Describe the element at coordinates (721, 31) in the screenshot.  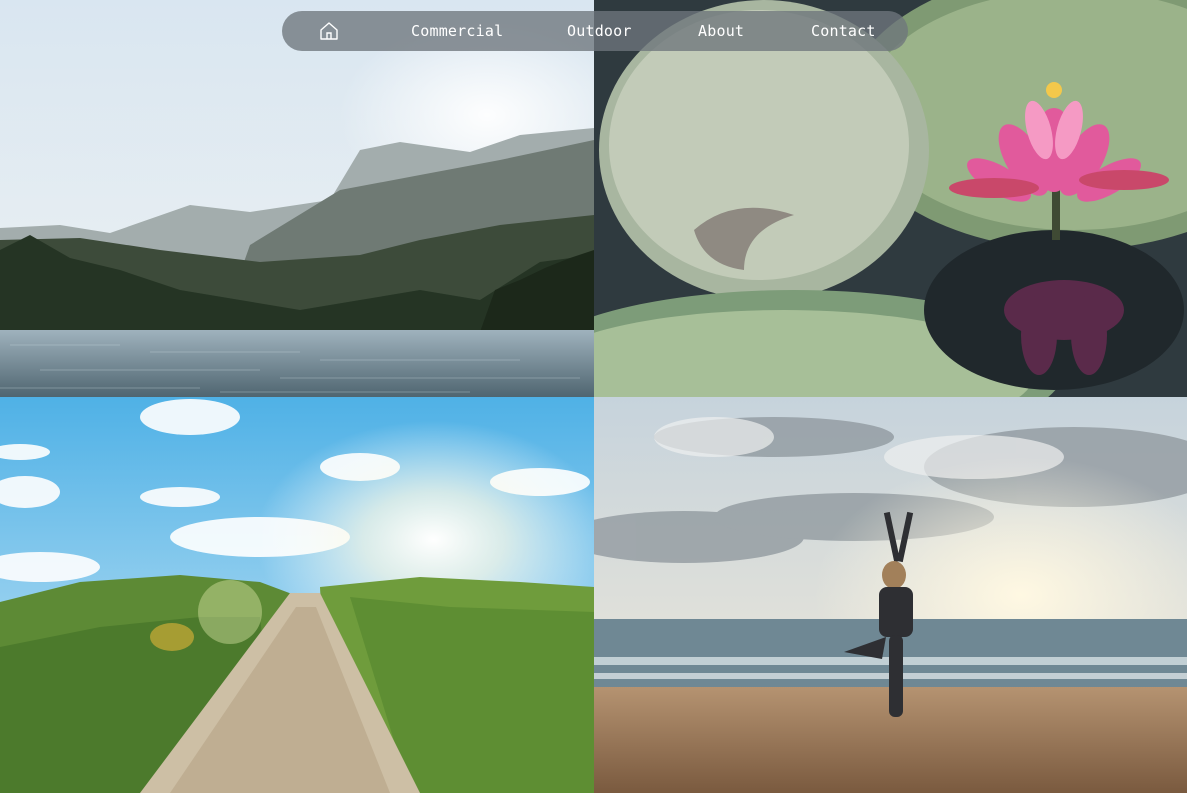
I see `nav-item-about: About` at that location.